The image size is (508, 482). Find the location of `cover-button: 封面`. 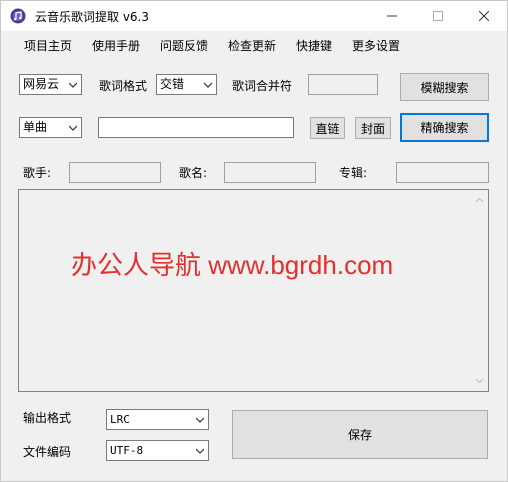

cover-button: 封面 is located at coordinates (373, 128).